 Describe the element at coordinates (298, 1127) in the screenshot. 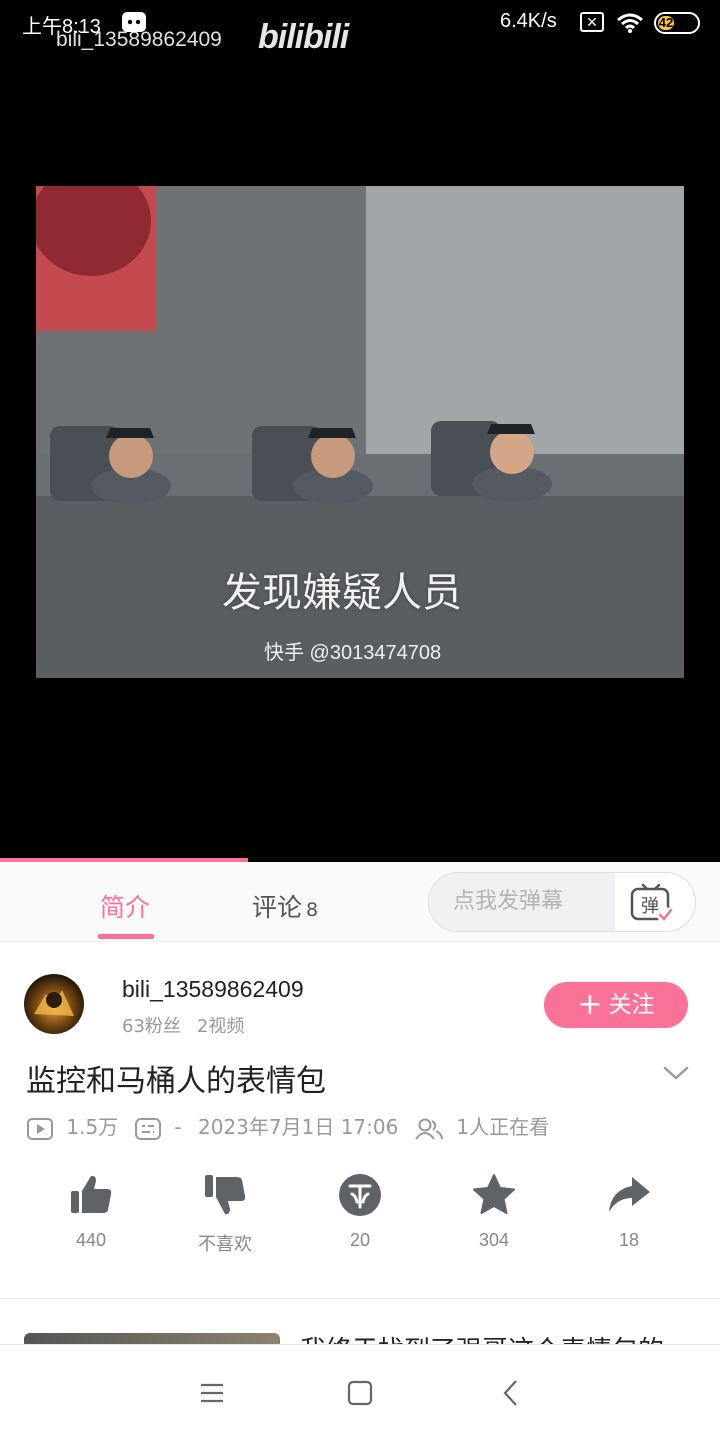

I see `publish-date: 2023年7月1日 17:06` at that location.